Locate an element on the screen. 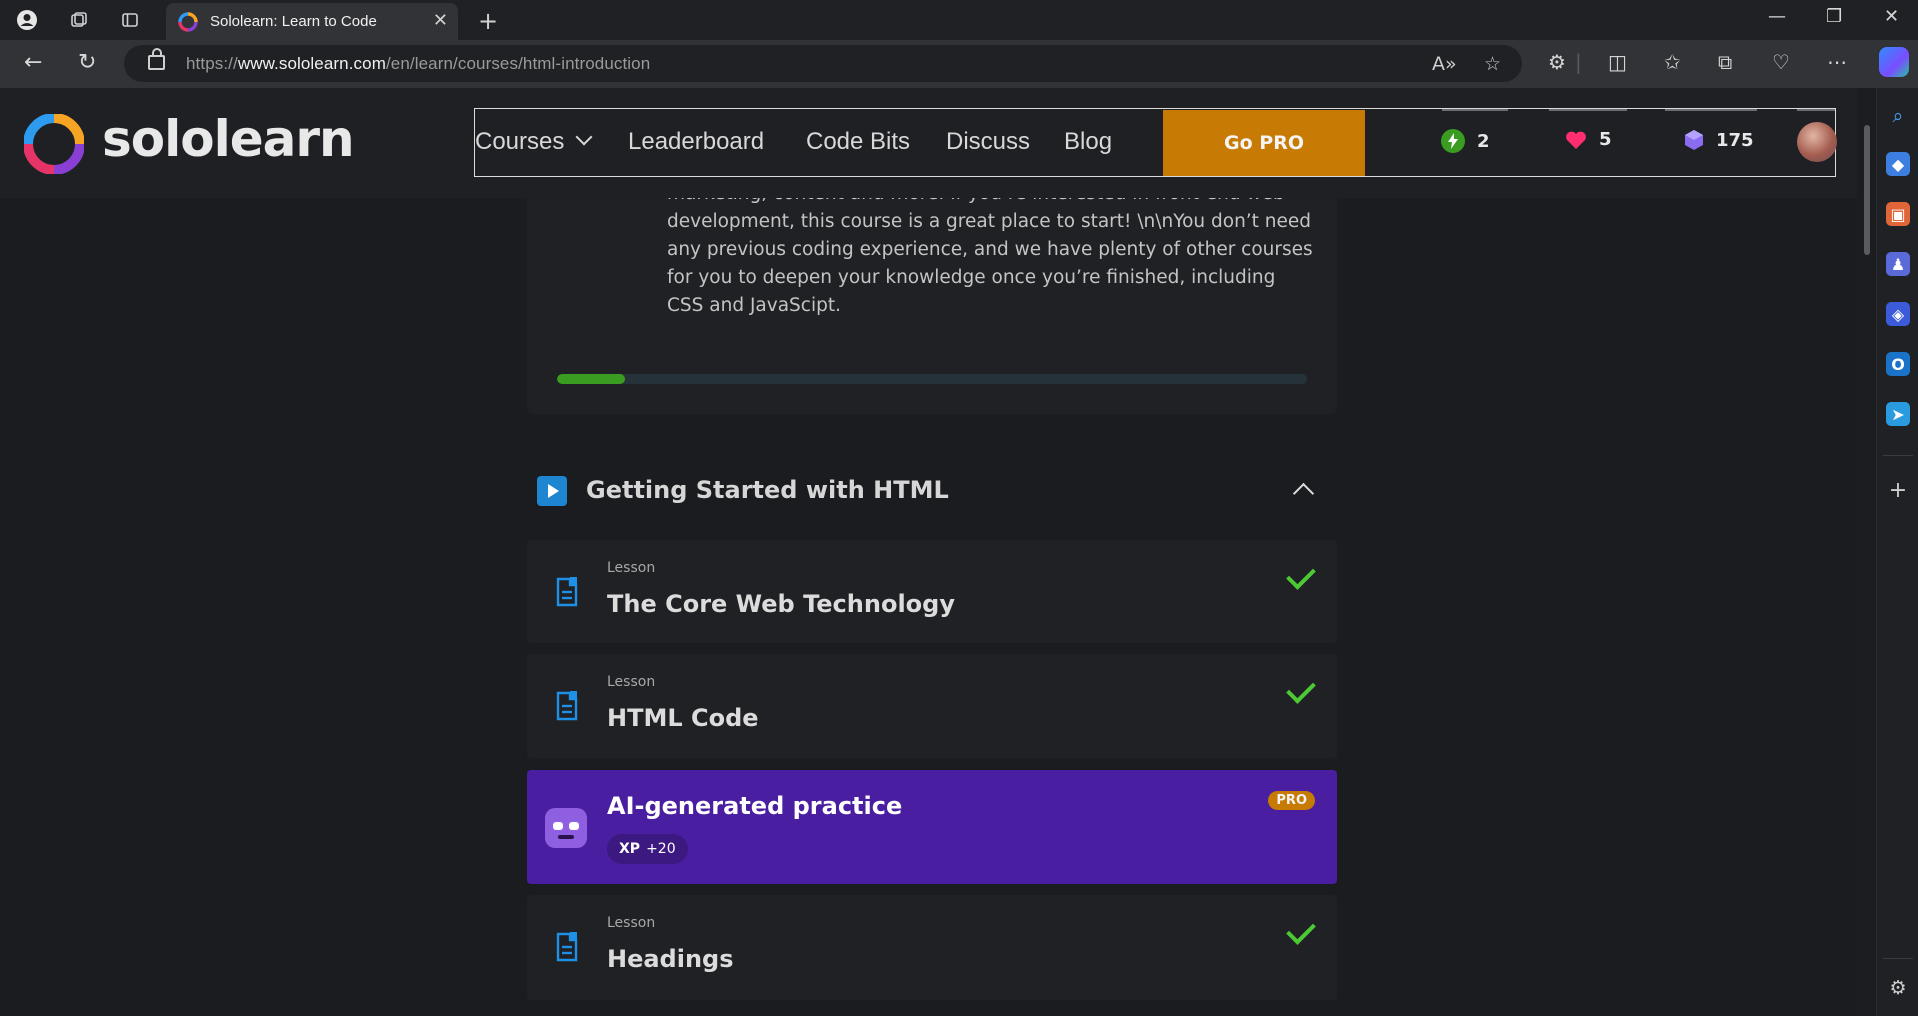 The height and width of the screenshot is (1016, 1918). tools-icon: ▣ is located at coordinates (1898, 214).